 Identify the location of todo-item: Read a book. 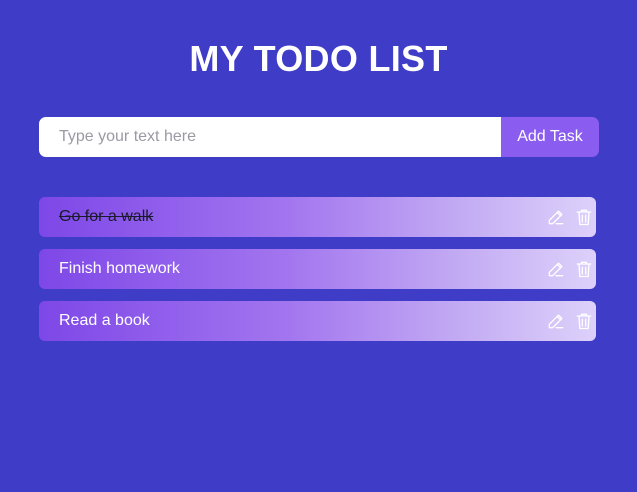
(317, 321).